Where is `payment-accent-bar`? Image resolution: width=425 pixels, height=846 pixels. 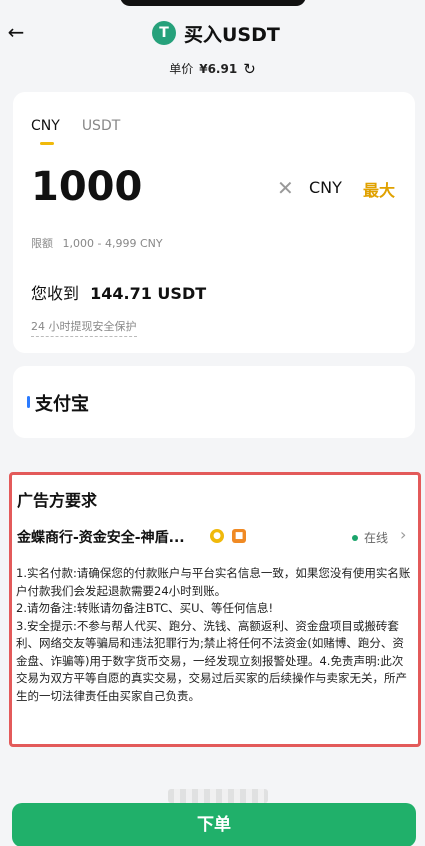
payment-accent-bar is located at coordinates (28, 402).